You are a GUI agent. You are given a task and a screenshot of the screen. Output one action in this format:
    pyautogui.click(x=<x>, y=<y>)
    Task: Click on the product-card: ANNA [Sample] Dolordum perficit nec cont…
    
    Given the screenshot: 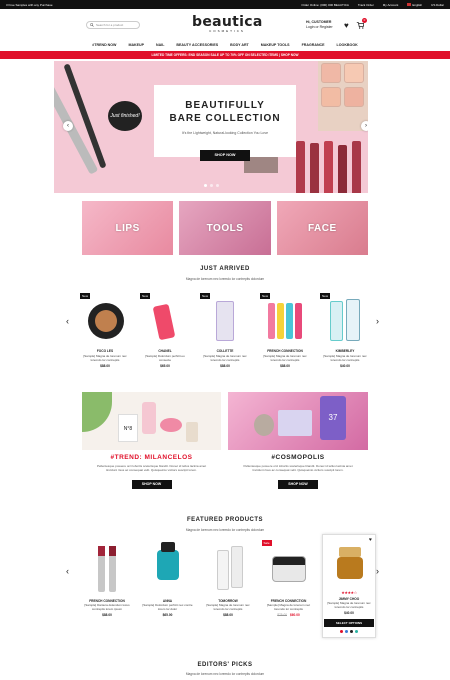 What is the action you would take?
    pyautogui.click(x=168, y=589)
    